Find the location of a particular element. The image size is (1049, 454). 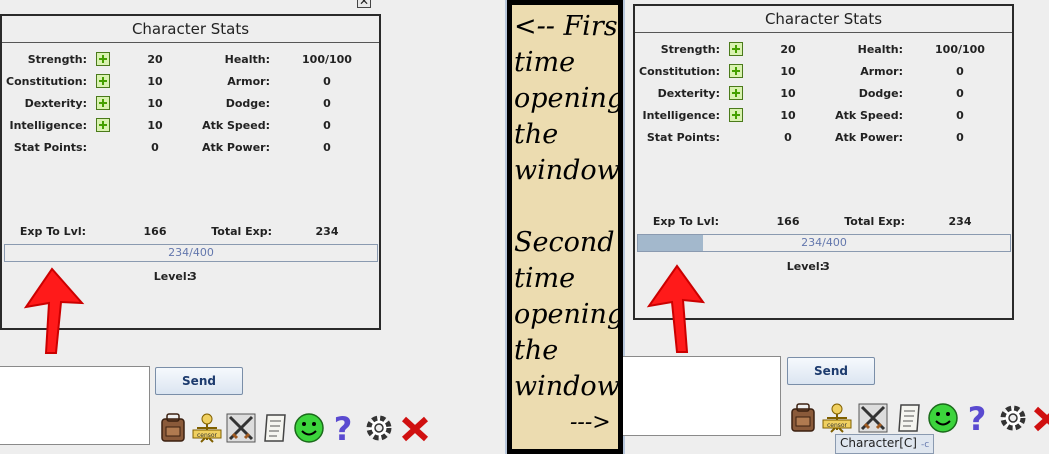

level-label: Level: is located at coordinates (805, 266).